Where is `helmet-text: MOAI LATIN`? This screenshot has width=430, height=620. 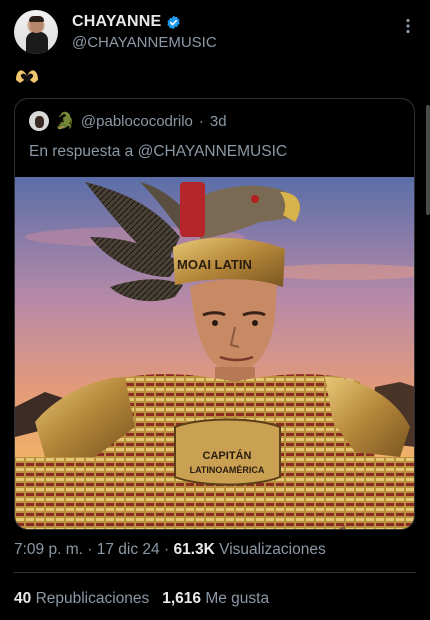 helmet-text: MOAI LATIN is located at coordinates (214, 264).